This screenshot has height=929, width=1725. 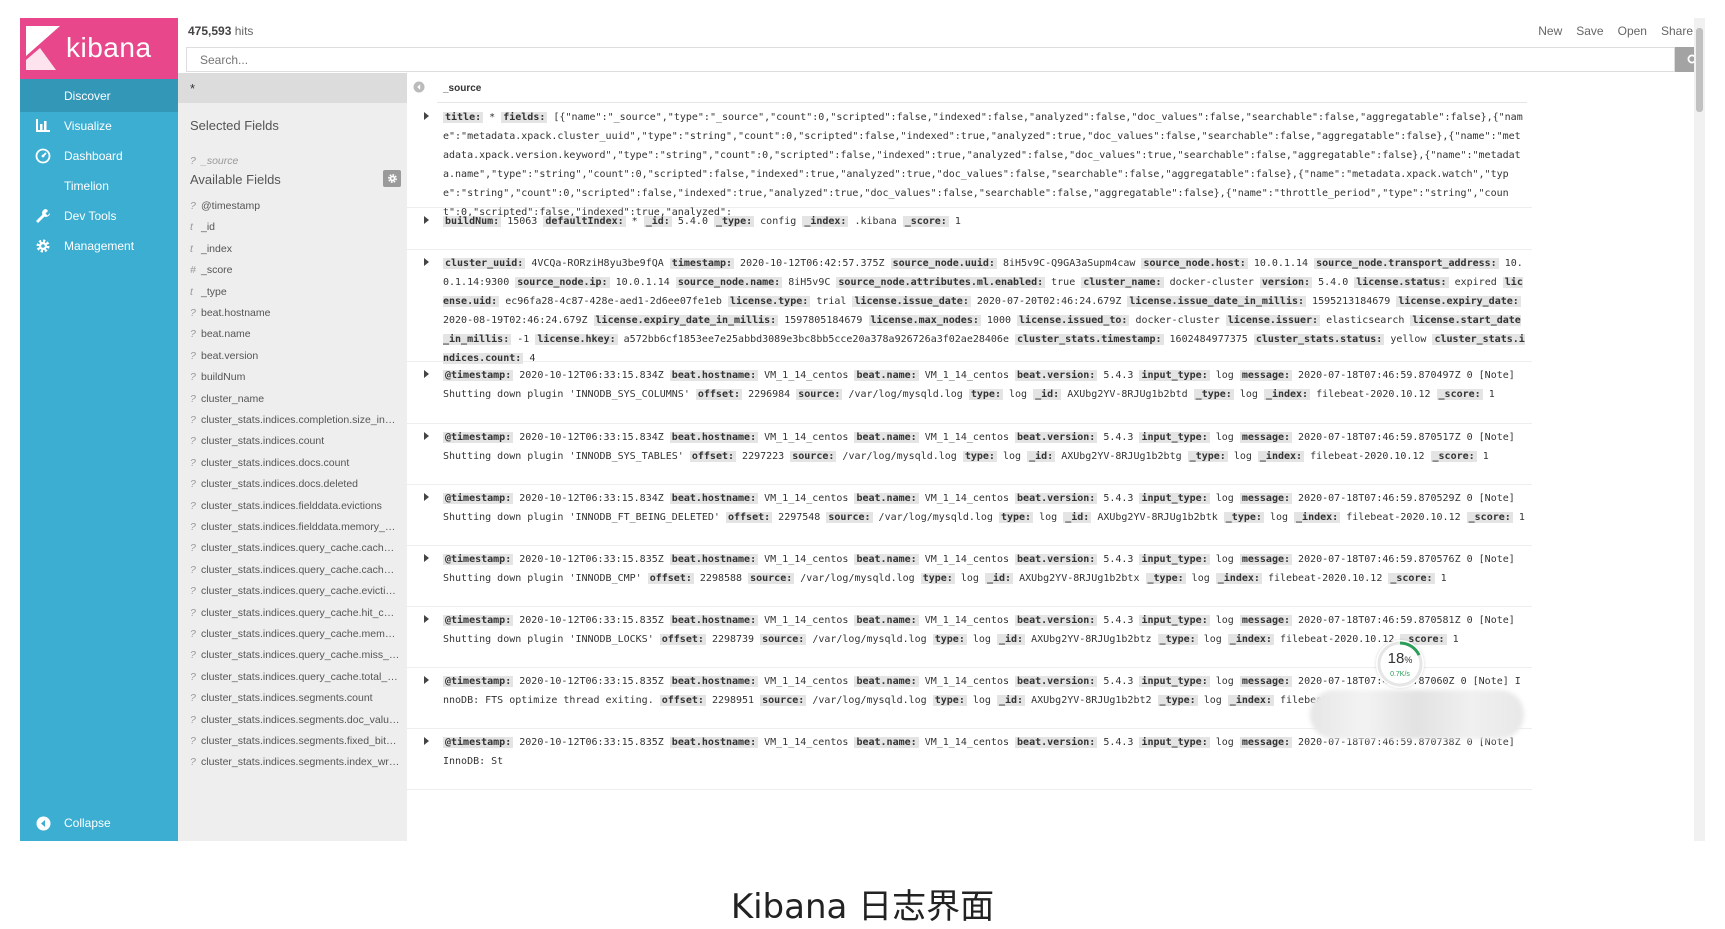 I want to click on field-key: cluster_name:, so click(x=1122, y=282).